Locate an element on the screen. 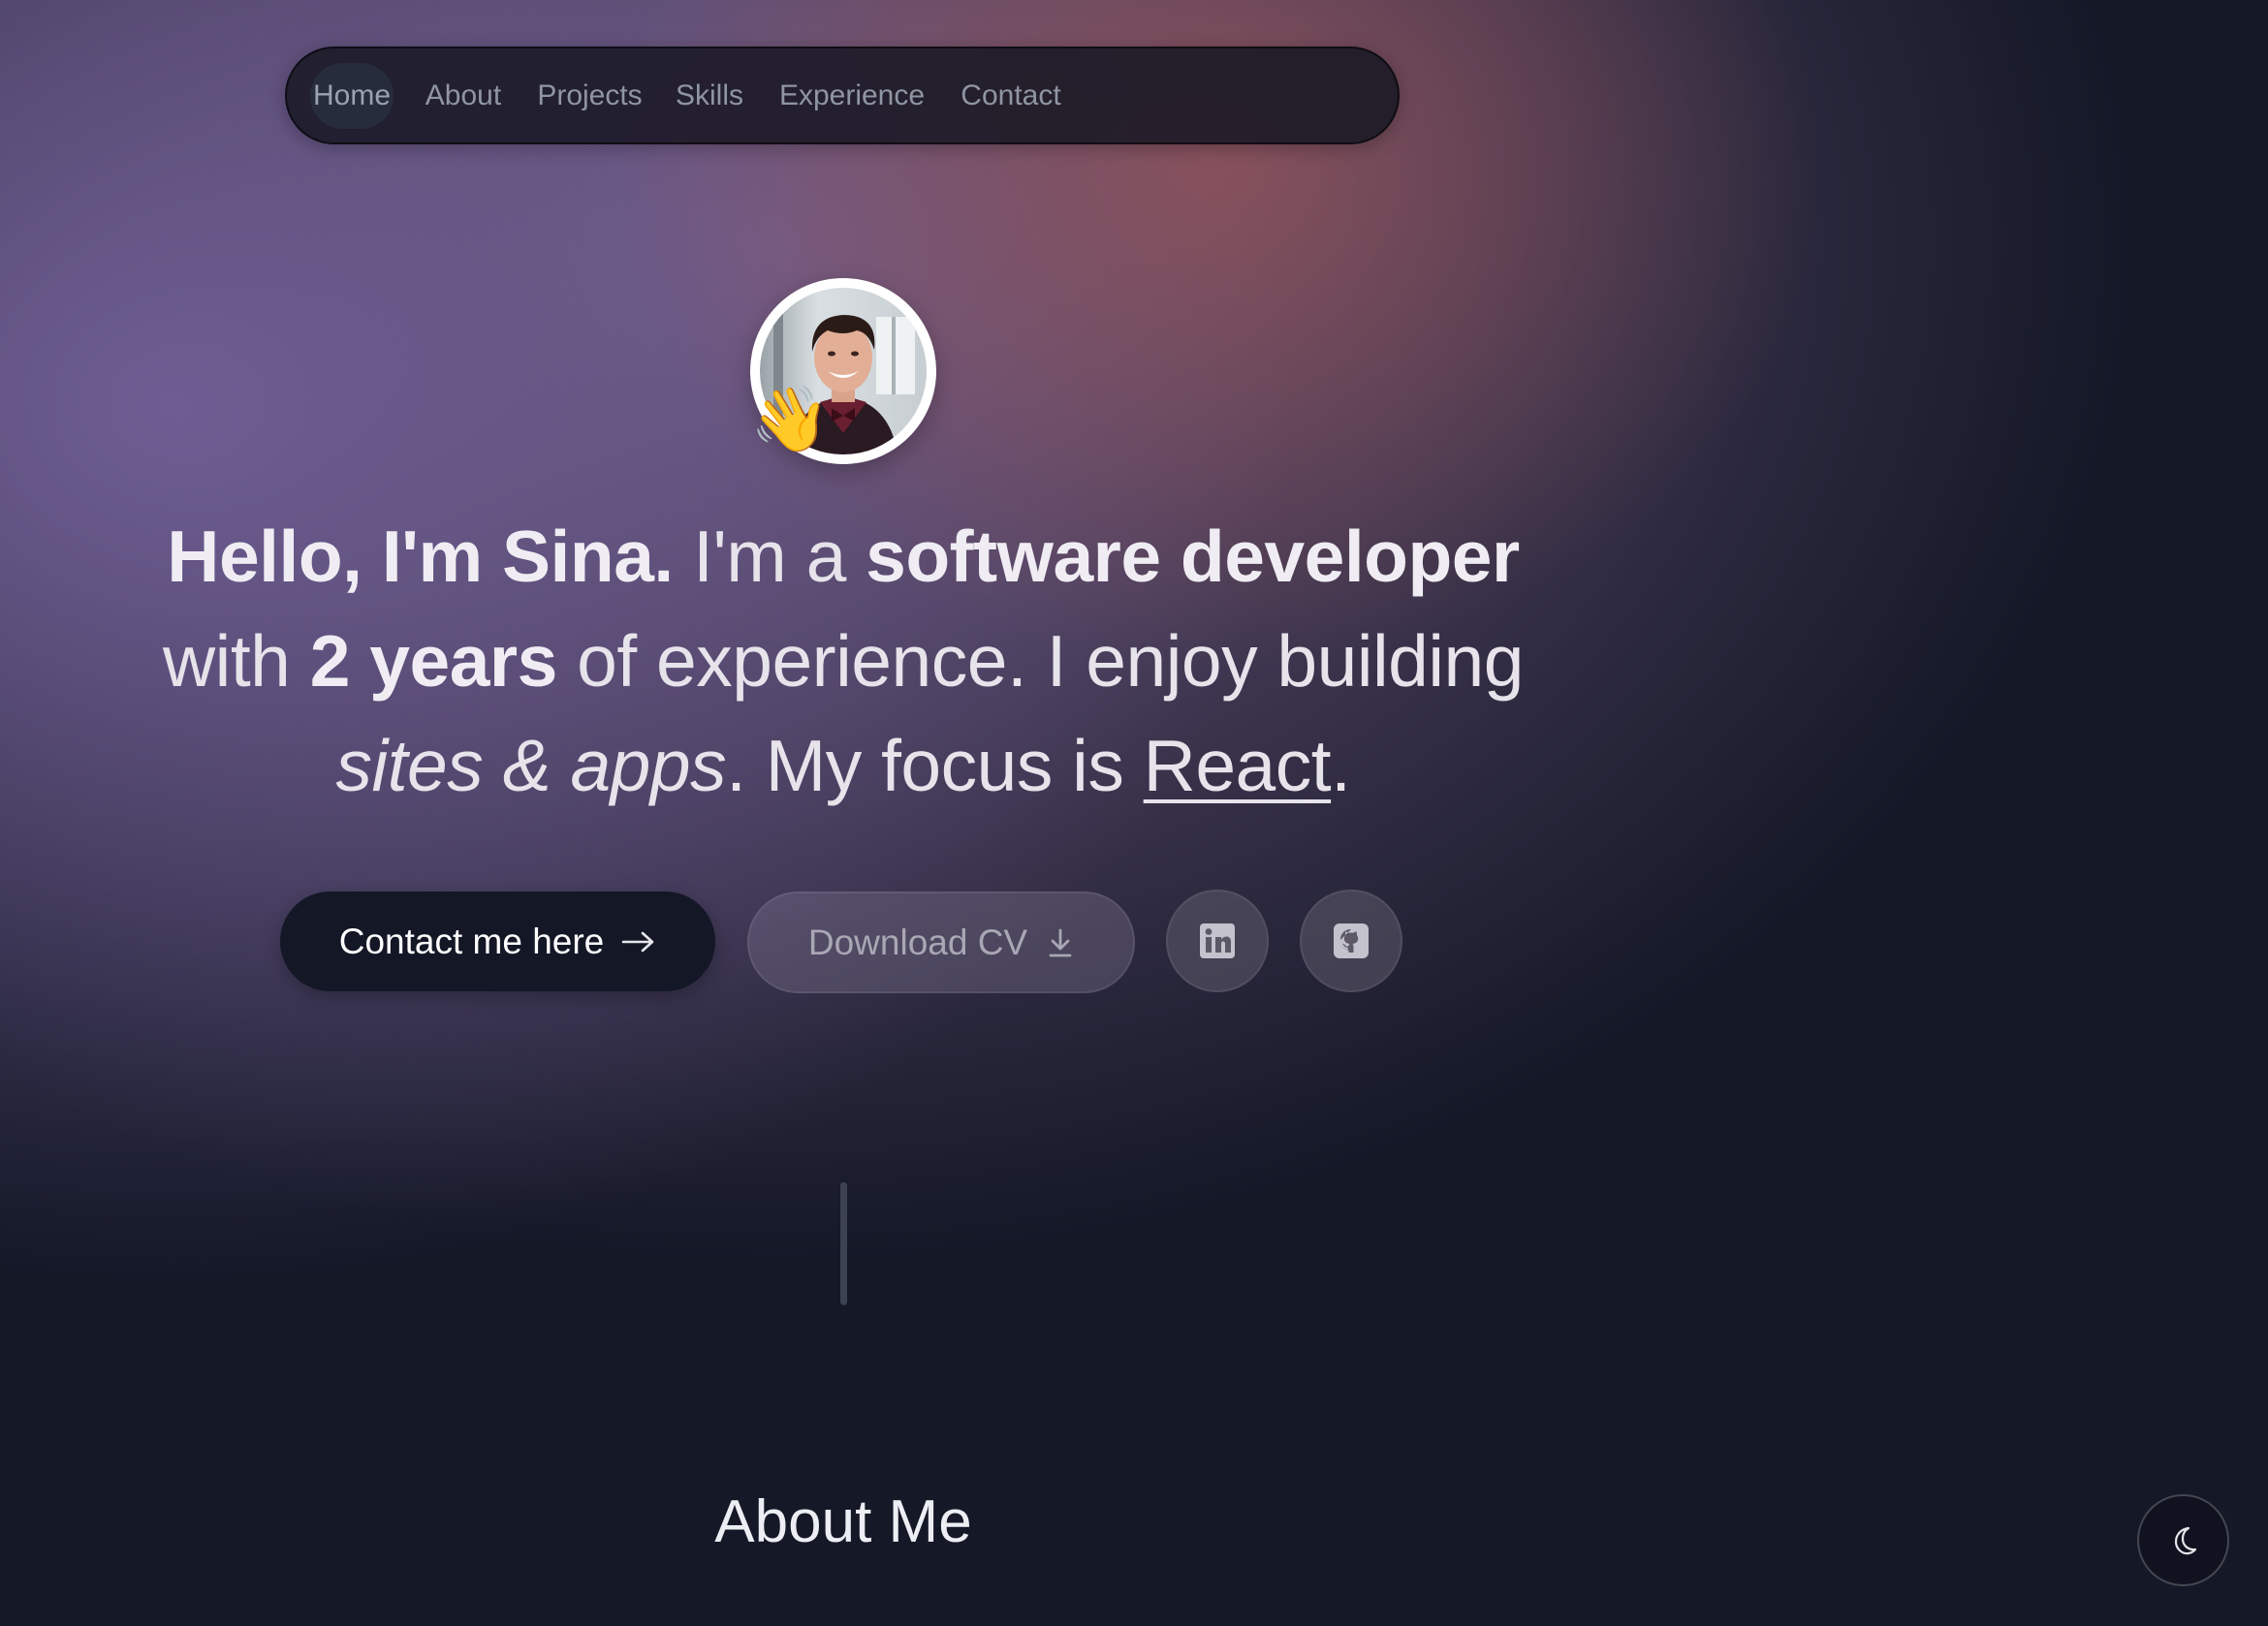 The width and height of the screenshot is (2268, 1626). headline-greeting: Hello, I'm Sina. is located at coordinates (421, 557).